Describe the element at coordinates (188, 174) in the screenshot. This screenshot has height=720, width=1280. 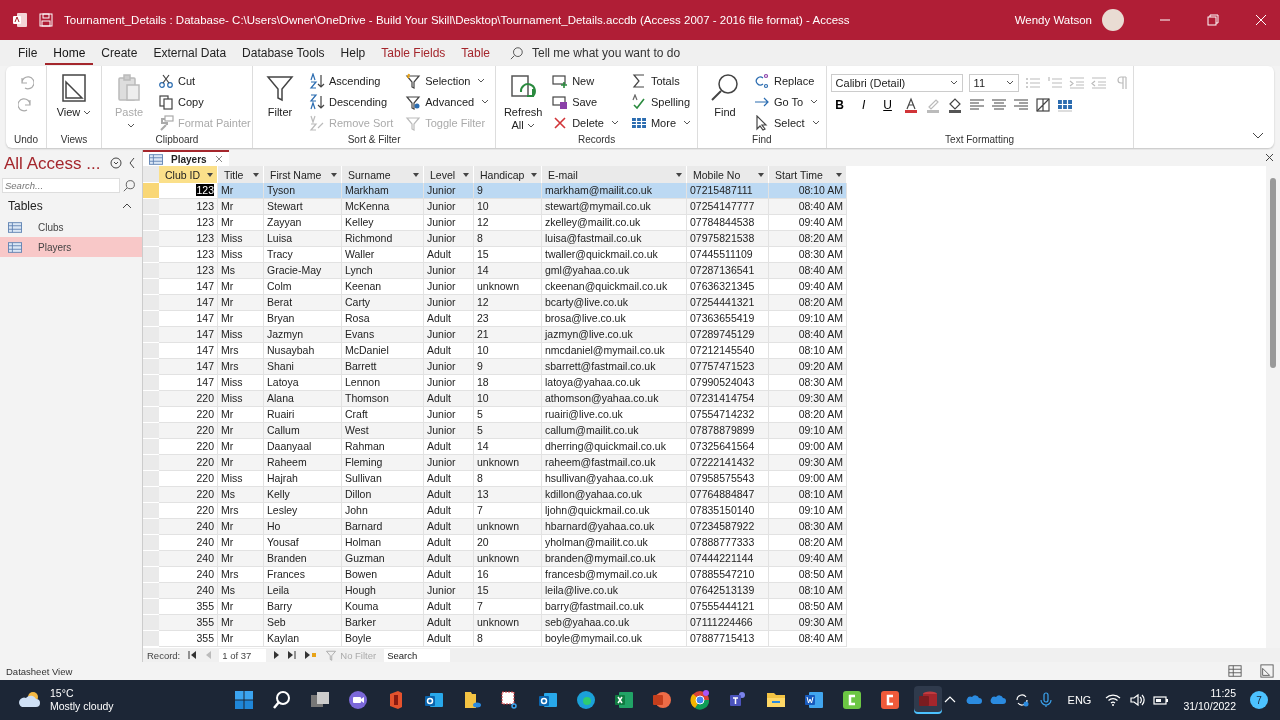
I see `column-header: Club ID` at that location.